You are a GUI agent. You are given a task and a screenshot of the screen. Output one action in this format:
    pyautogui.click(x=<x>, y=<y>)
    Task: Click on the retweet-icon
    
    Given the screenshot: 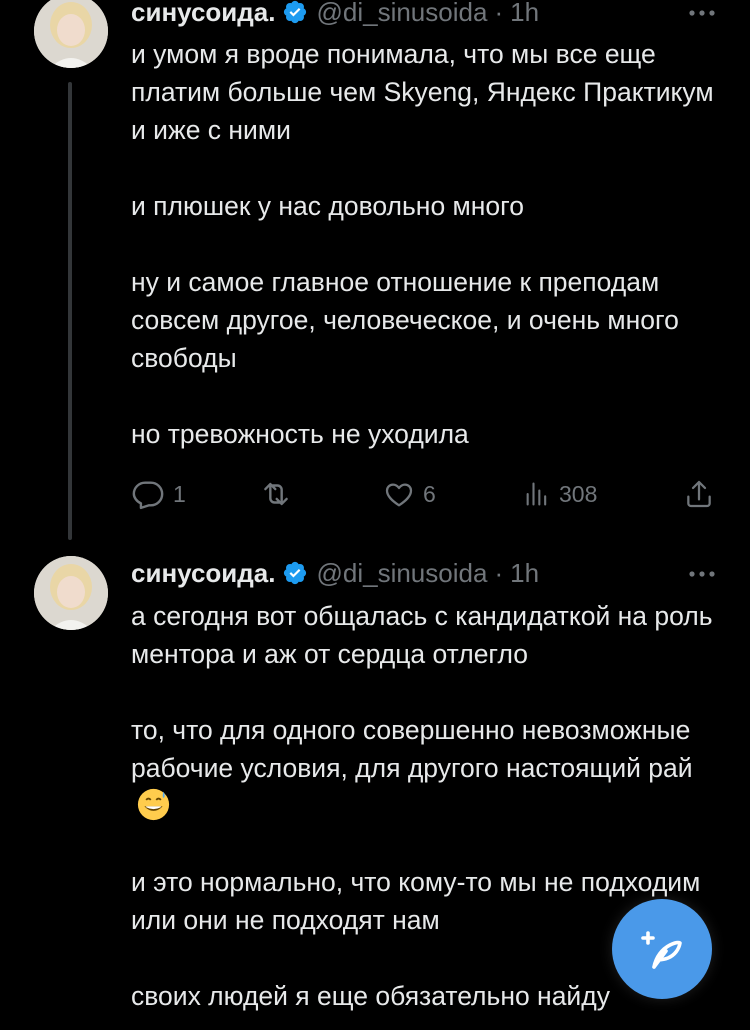 What is the action you would take?
    pyautogui.click(x=276, y=494)
    